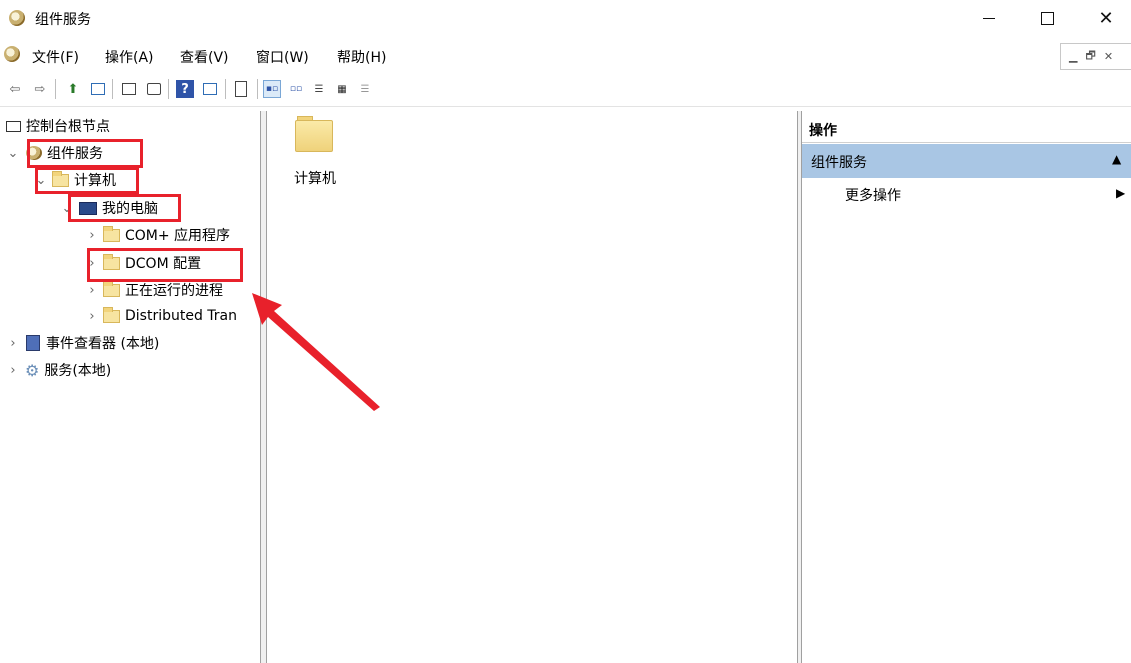  I want to click on tree-item-com-plus: › COM+ 应用程序, so click(157, 235).